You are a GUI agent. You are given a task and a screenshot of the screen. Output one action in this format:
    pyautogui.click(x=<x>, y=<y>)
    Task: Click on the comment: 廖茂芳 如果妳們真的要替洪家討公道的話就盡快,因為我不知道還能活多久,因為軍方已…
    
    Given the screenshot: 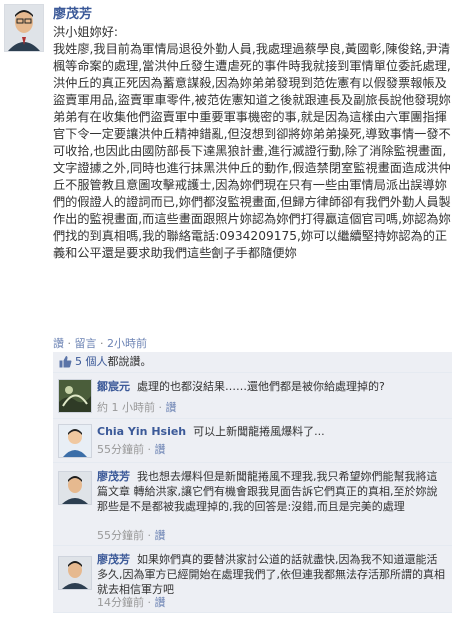 What is the action you would take?
    pyautogui.click(x=252, y=579)
    